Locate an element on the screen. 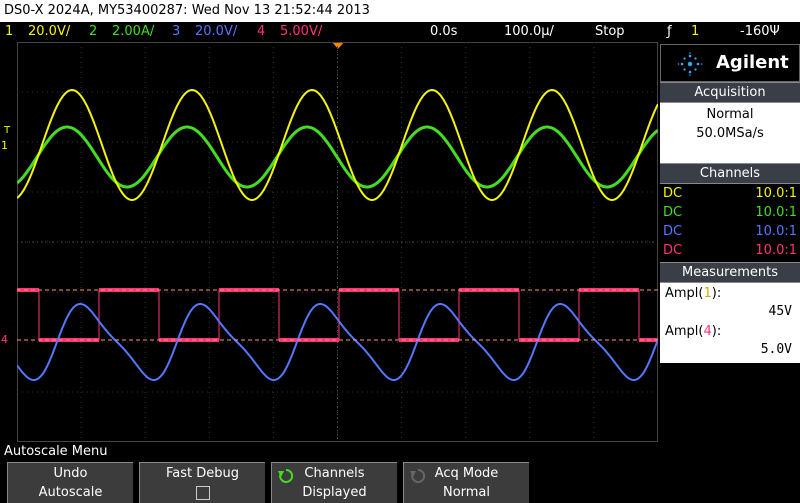 The height and width of the screenshot is (503, 800). channels-body: DC 10.0:1 DC 10.0:1 DC 10.0:1 DC 10.0:1 is located at coordinates (730, 223).